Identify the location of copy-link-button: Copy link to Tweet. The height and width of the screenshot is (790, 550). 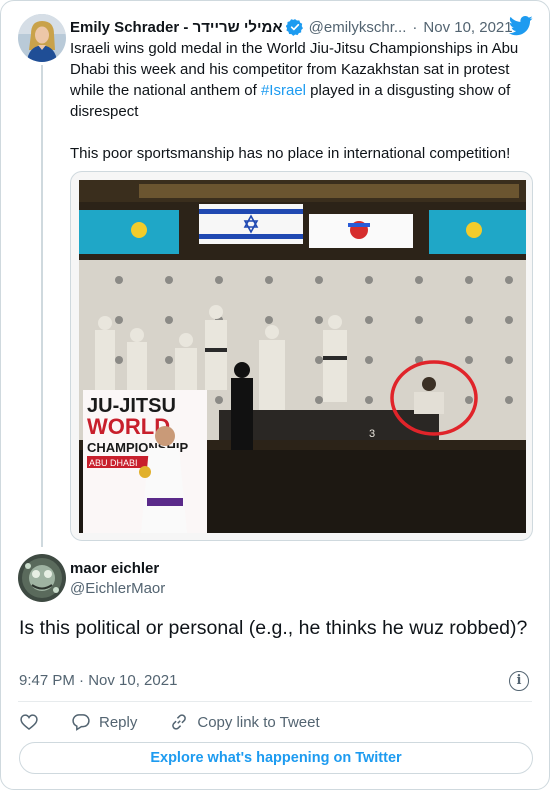
(244, 722).